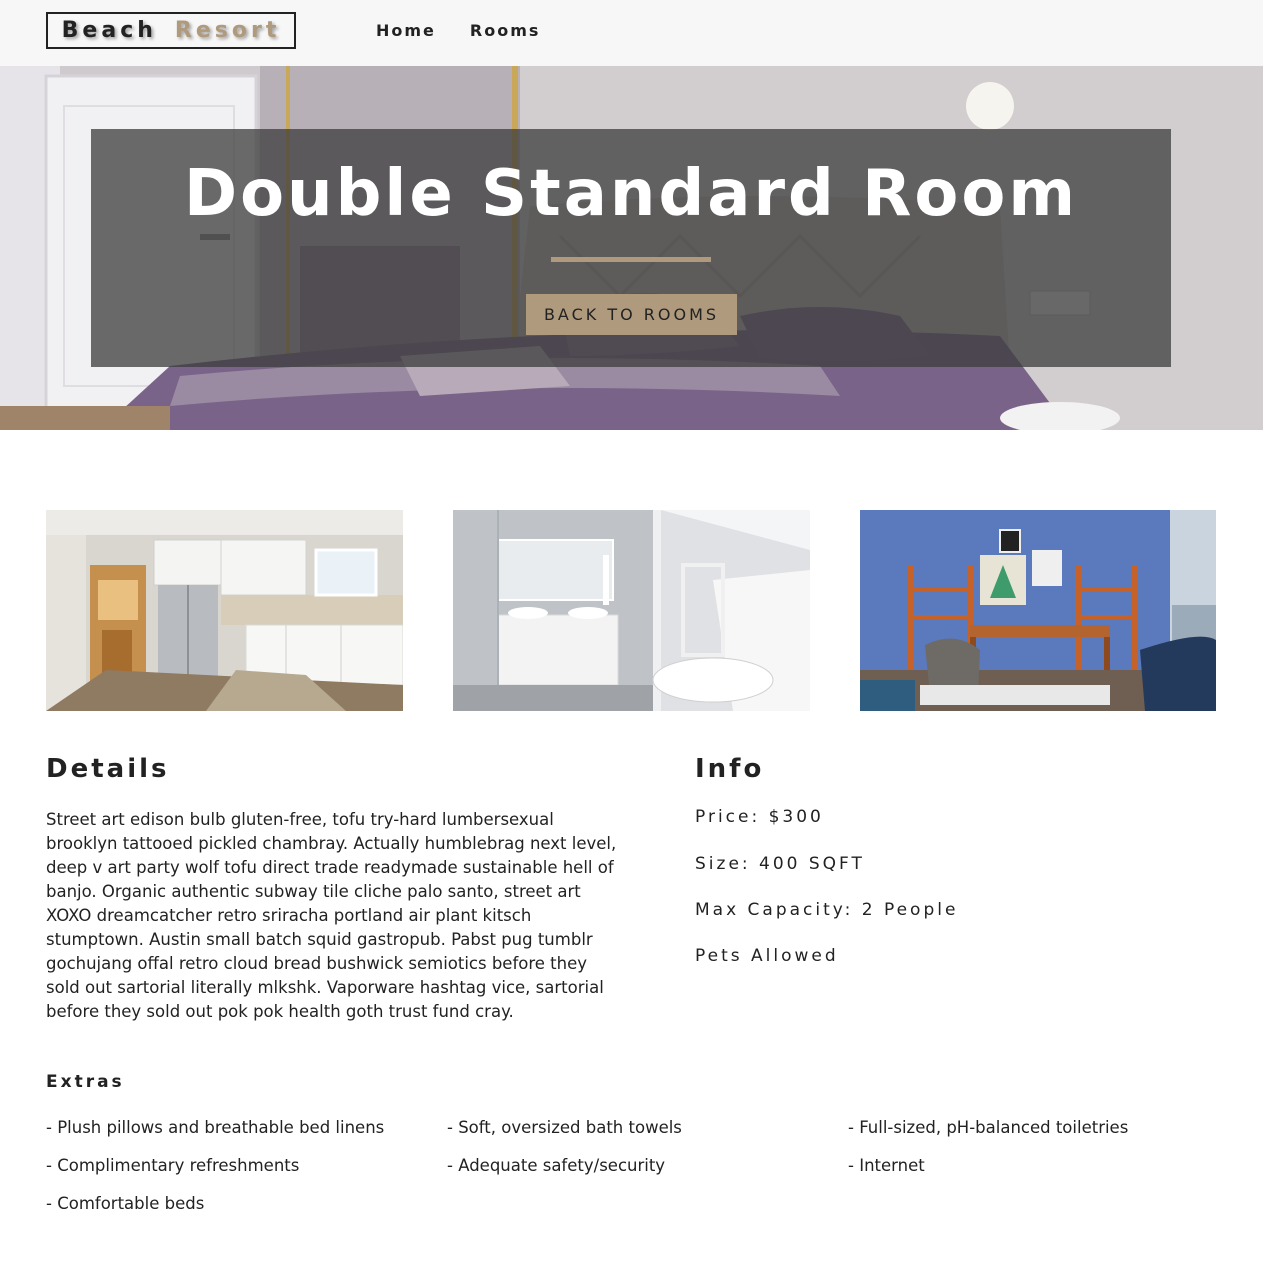  What do you see at coordinates (631, 259) in the screenshot?
I see `title-underline` at bounding box center [631, 259].